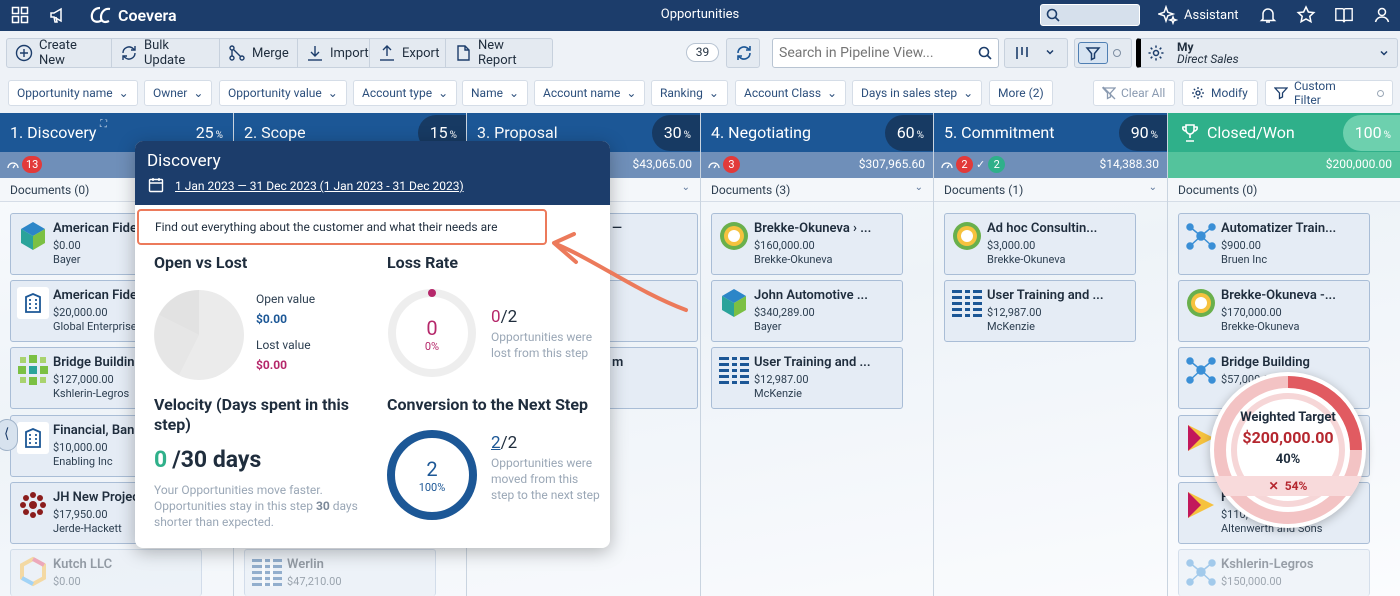  I want to click on bell-icon, so click(1268, 15).